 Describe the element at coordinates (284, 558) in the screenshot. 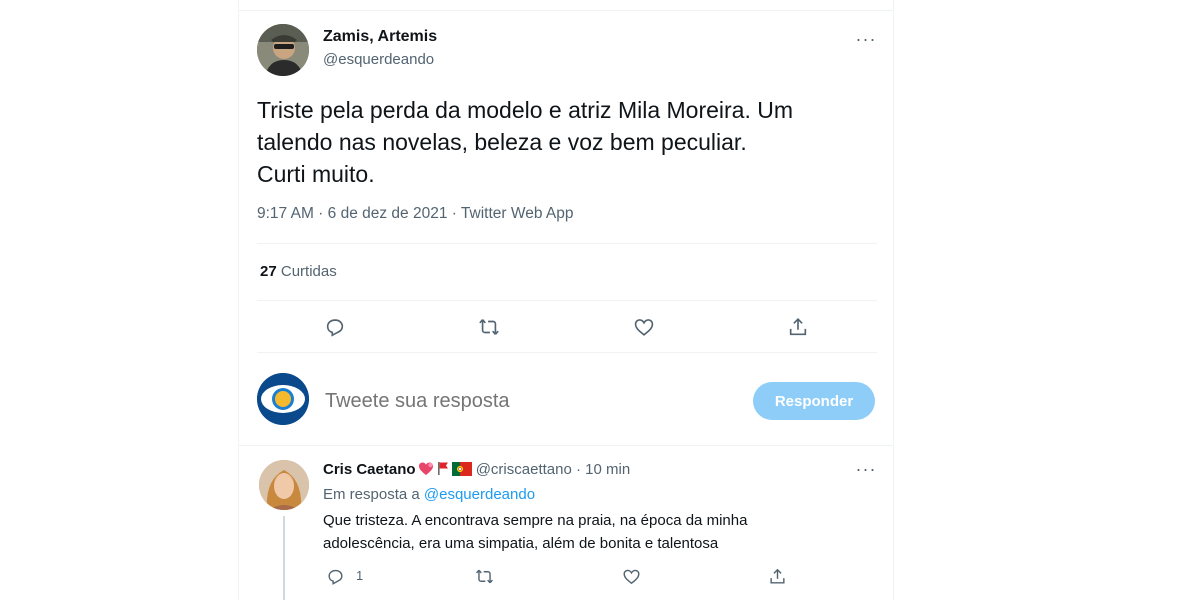

I see `thread-connector` at that location.